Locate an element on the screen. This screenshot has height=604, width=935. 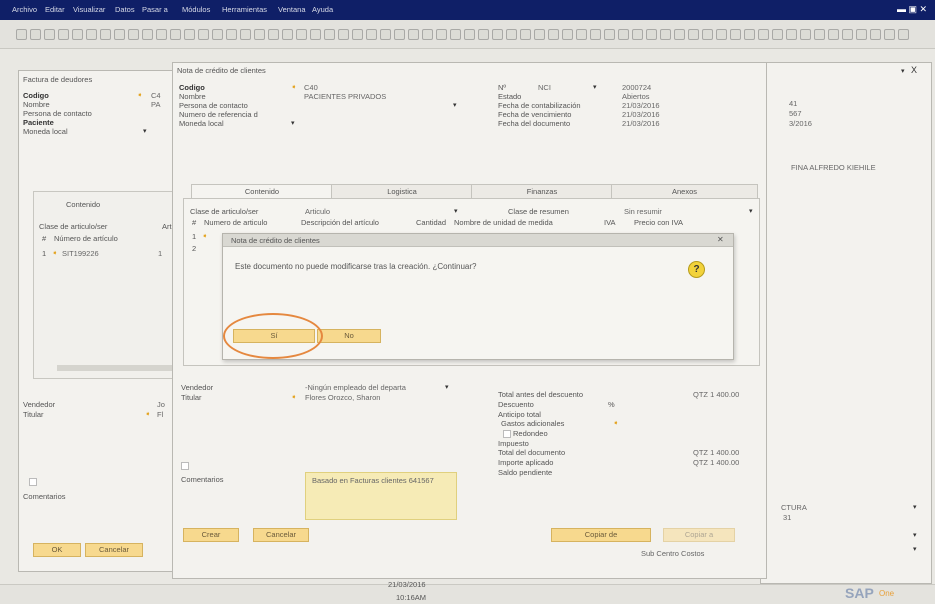
clase-value: Articulo is located at coordinates (317, 211).